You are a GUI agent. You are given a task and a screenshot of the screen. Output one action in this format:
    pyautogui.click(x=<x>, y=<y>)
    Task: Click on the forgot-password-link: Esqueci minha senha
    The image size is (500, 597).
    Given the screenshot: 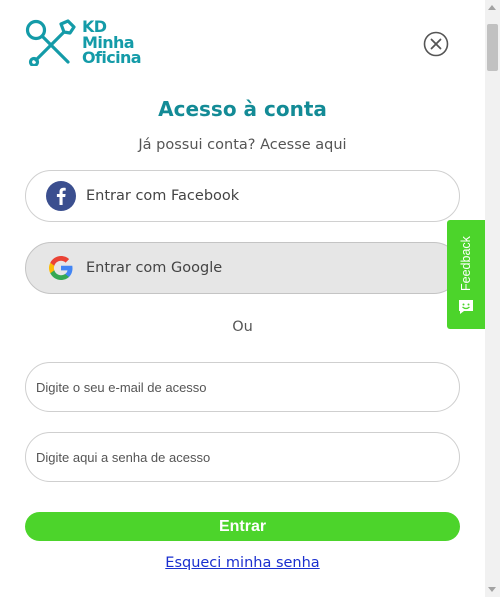 What is the action you would take?
    pyautogui.click(x=242, y=563)
    